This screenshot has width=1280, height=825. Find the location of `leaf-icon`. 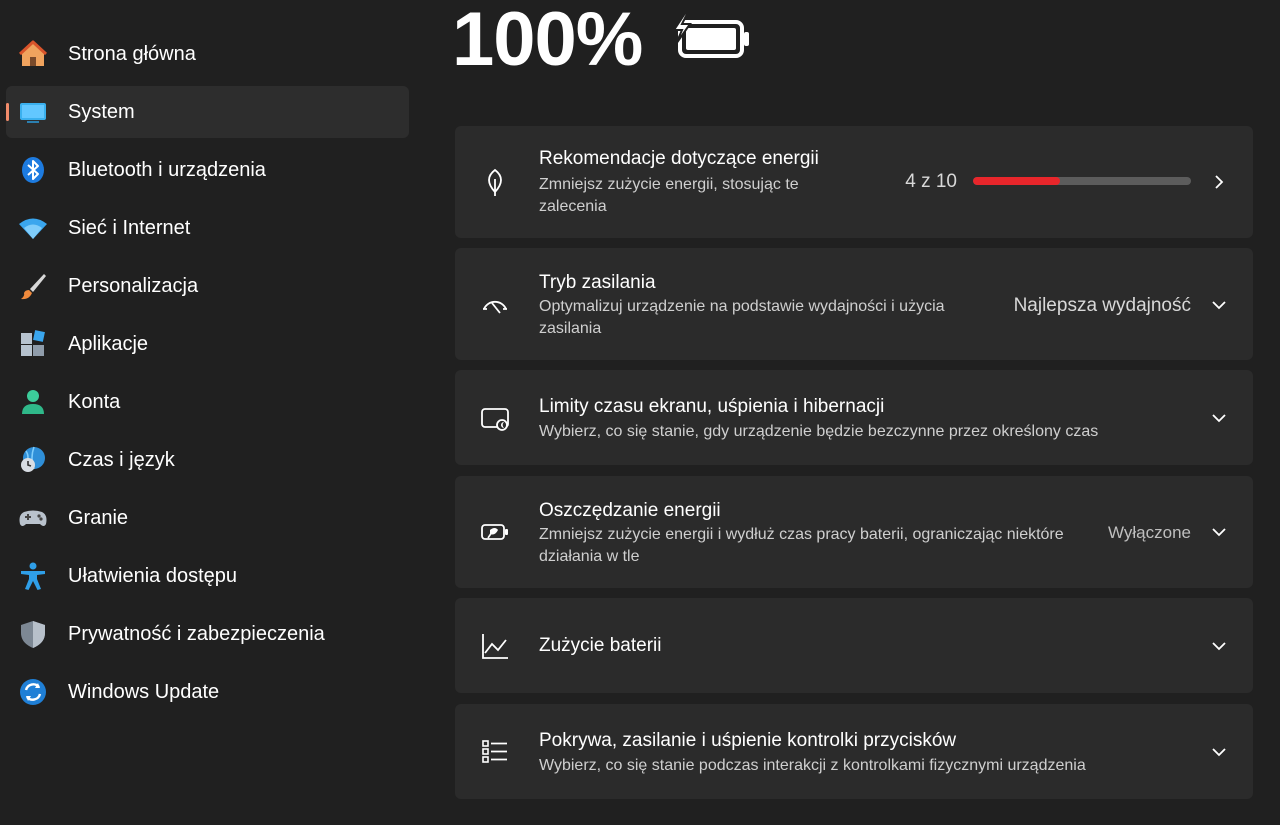

leaf-icon is located at coordinates (495, 182).